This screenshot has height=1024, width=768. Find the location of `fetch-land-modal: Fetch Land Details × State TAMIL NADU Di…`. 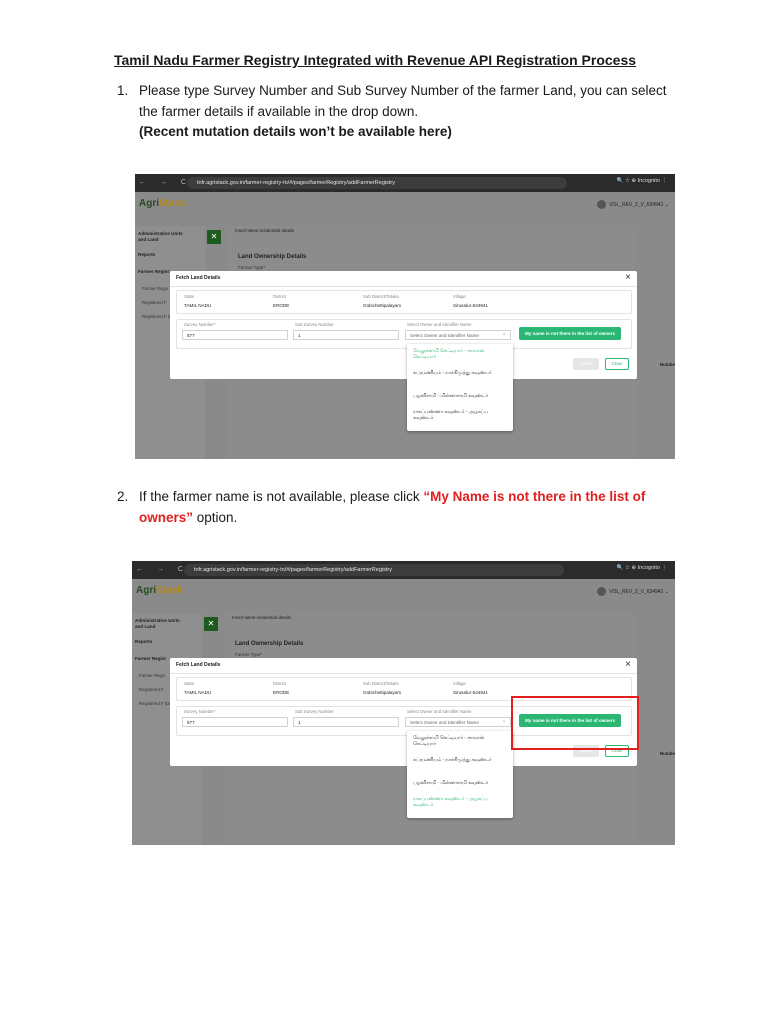

fetch-land-modal: Fetch Land Details × State TAMIL NADU Di… is located at coordinates (403, 325).